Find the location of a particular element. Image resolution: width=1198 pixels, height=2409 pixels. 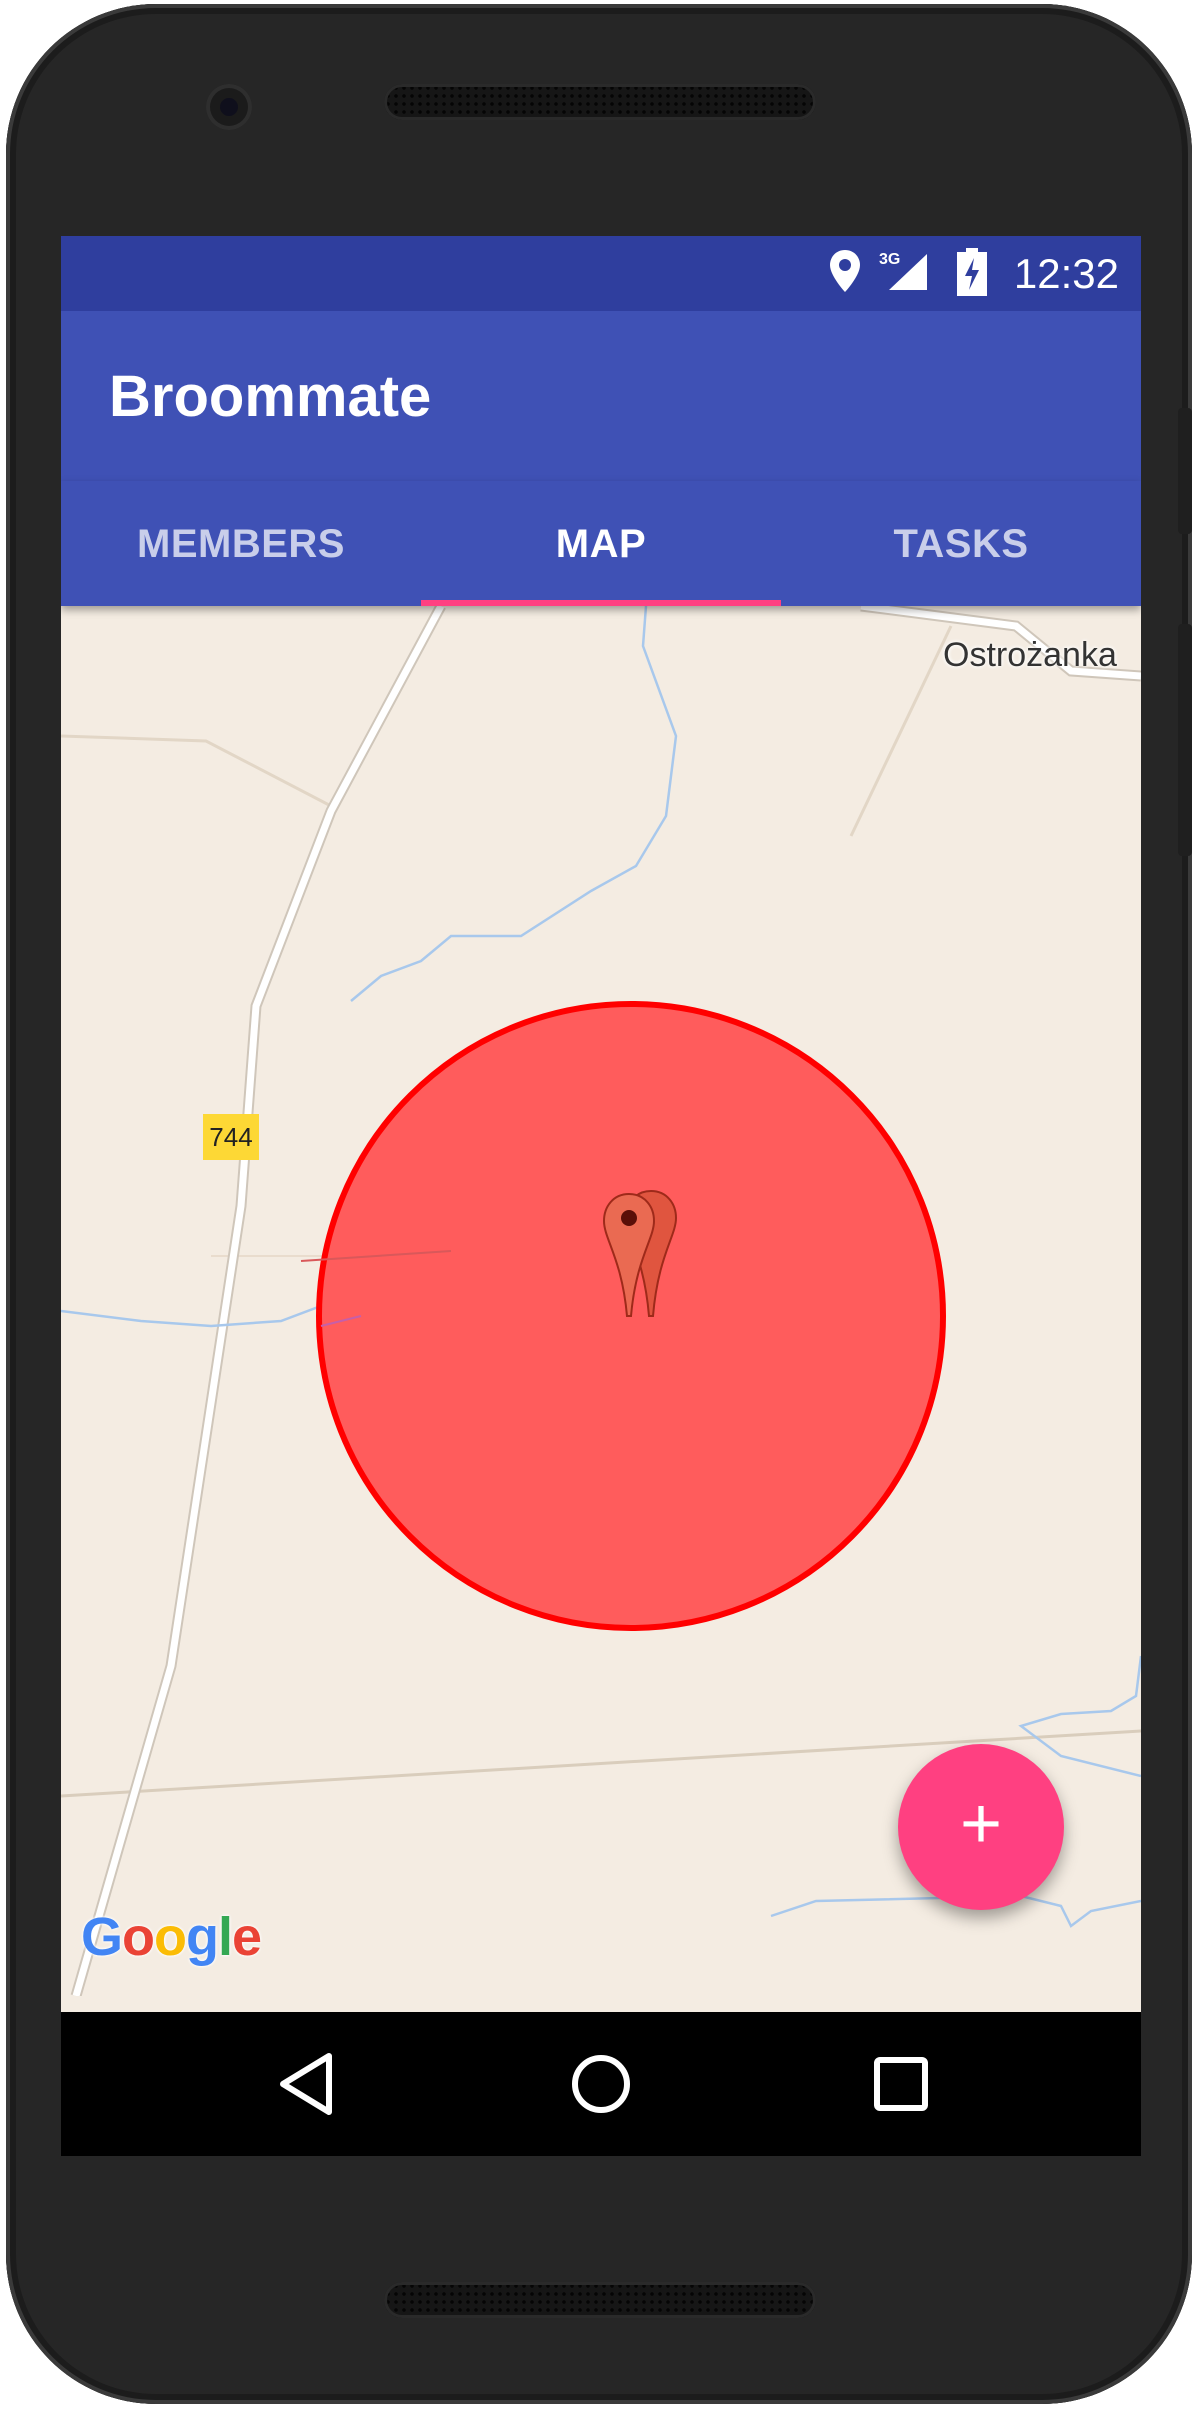

tab-indicator is located at coordinates (601, 603).